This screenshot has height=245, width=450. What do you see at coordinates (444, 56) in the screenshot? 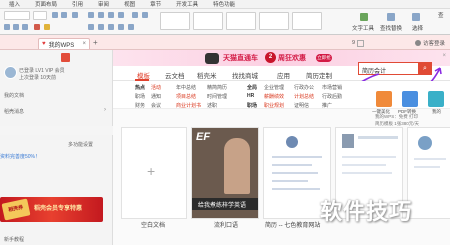
I see `close-icon: ×` at bounding box center [444, 56].